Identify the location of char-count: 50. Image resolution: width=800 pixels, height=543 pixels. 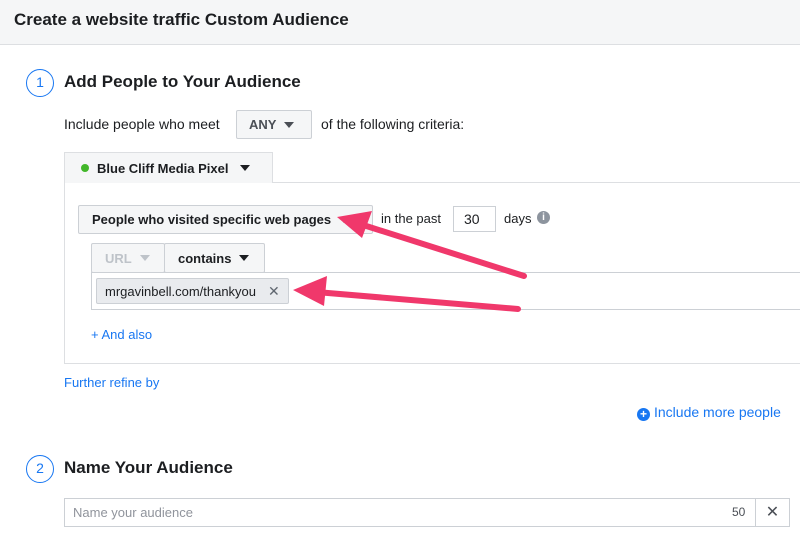
(739, 512).